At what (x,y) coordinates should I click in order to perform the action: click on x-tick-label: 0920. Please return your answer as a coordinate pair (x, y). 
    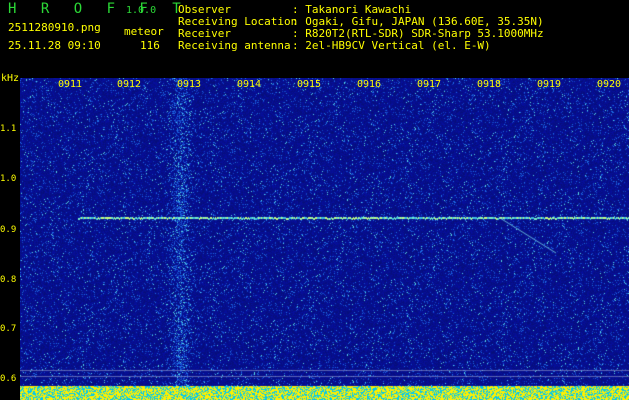
    Looking at the image, I should click on (609, 84).